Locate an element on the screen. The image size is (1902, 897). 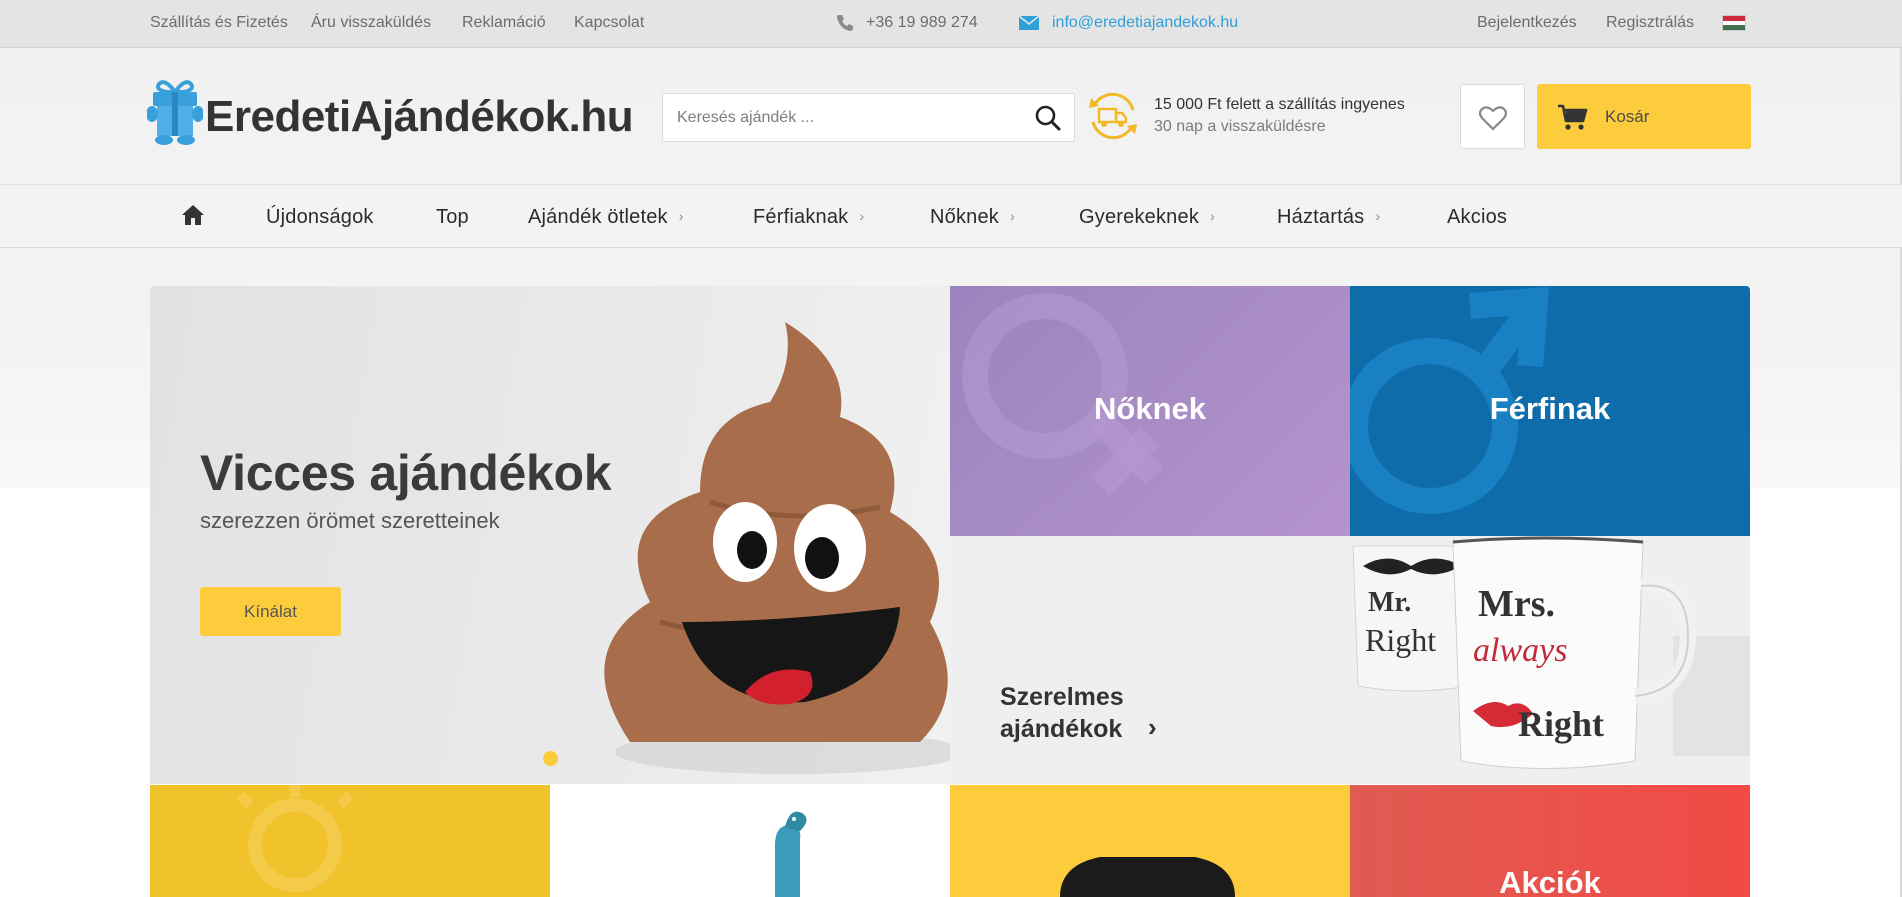
tile-product-nessie is located at coordinates (750, 841).